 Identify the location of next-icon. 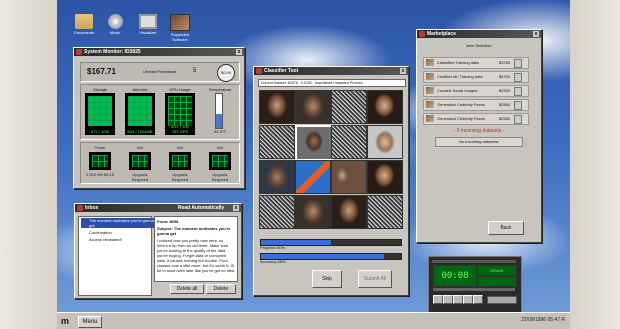
(478, 299).